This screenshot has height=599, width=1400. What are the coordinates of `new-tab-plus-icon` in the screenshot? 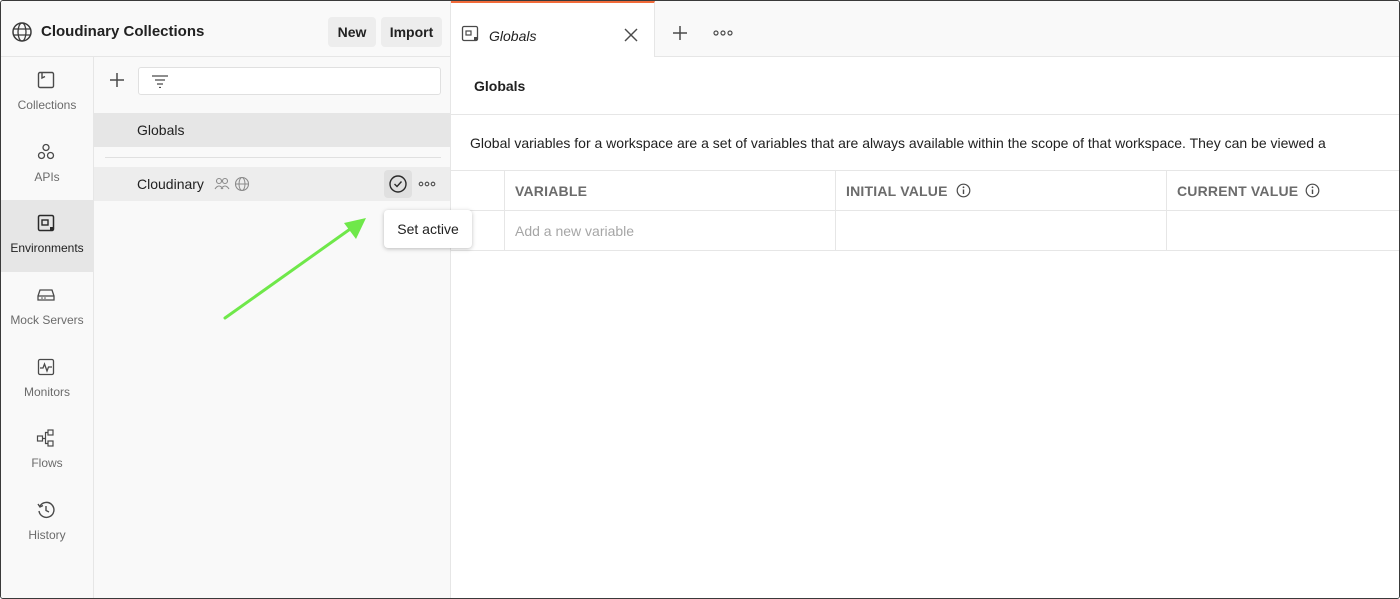 It's located at (680, 33).